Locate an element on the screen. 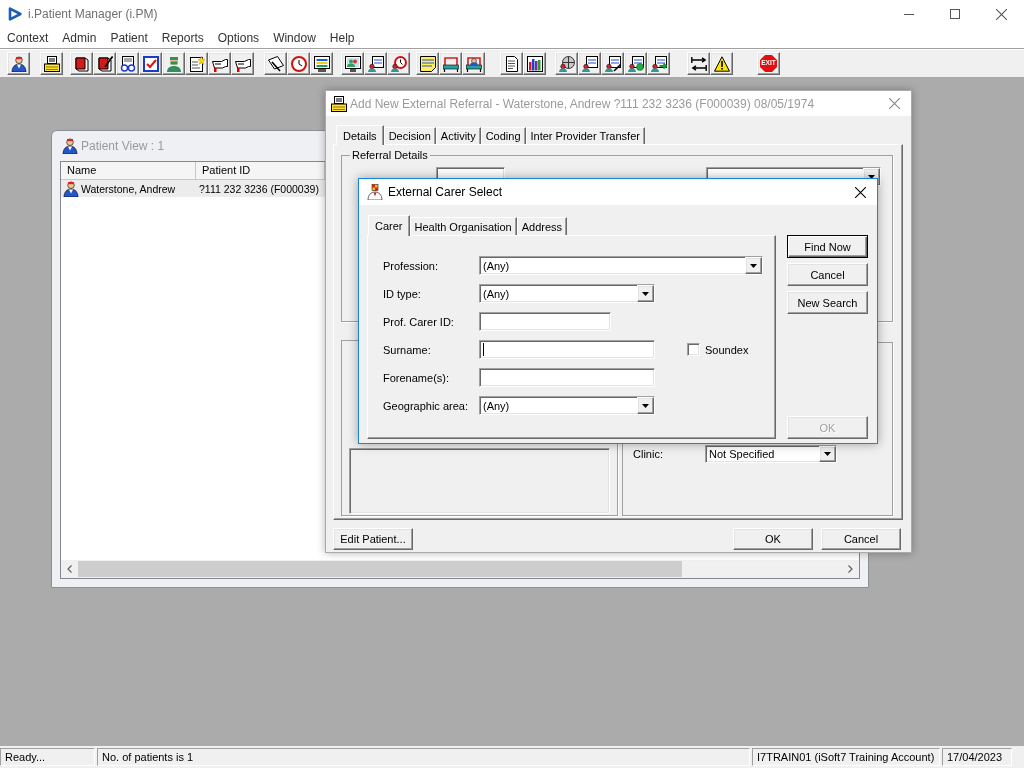  dropdown-field: Not Specified is located at coordinates (771, 454).